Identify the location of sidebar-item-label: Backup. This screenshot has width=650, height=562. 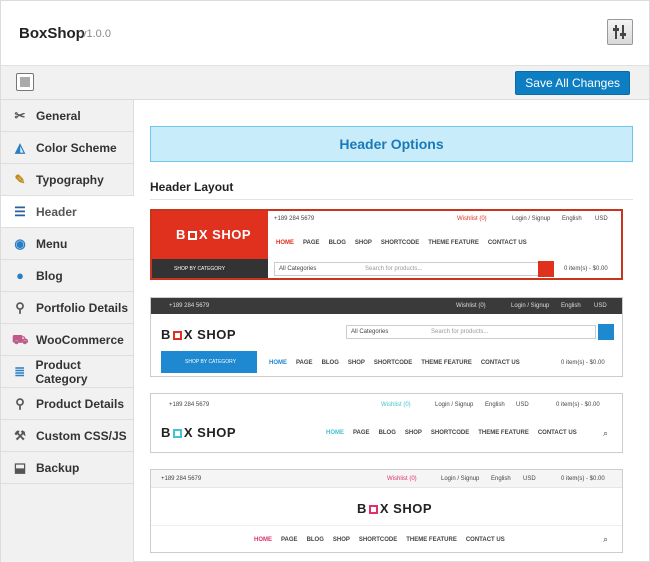
(58, 467).